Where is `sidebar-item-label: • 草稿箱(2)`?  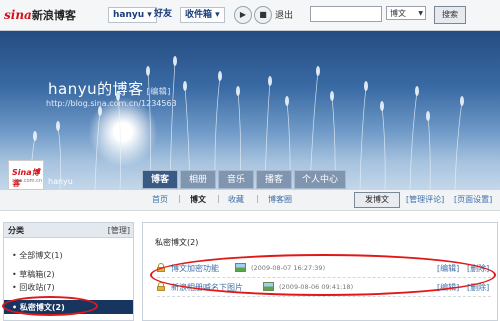
sidebar-item-label: • 草稿箱(2) is located at coordinates (33, 274).